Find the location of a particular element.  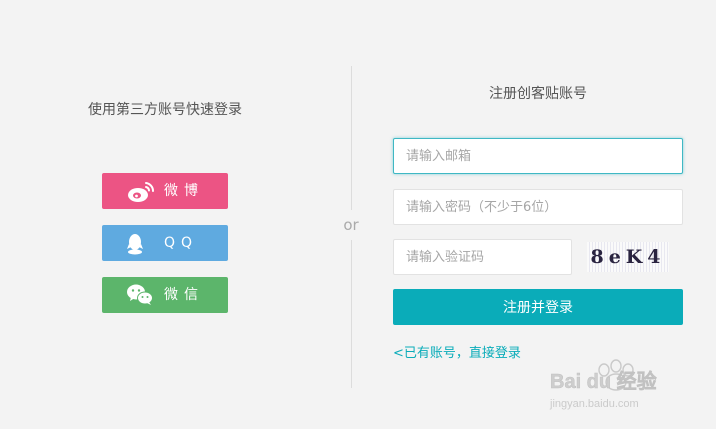

register-title: 注册创客贴账号 is located at coordinates (538, 94).